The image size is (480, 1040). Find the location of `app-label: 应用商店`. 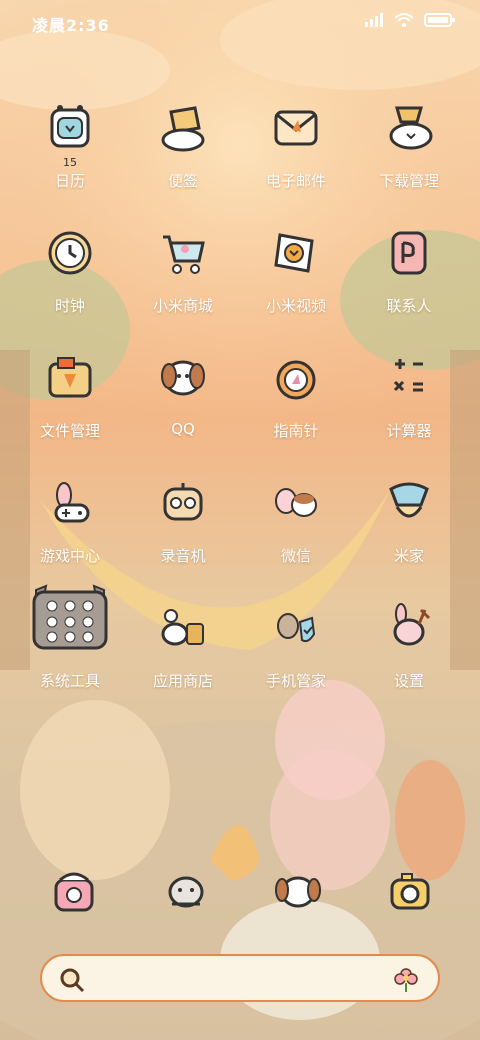

app-label: 应用商店 is located at coordinates (182, 681).